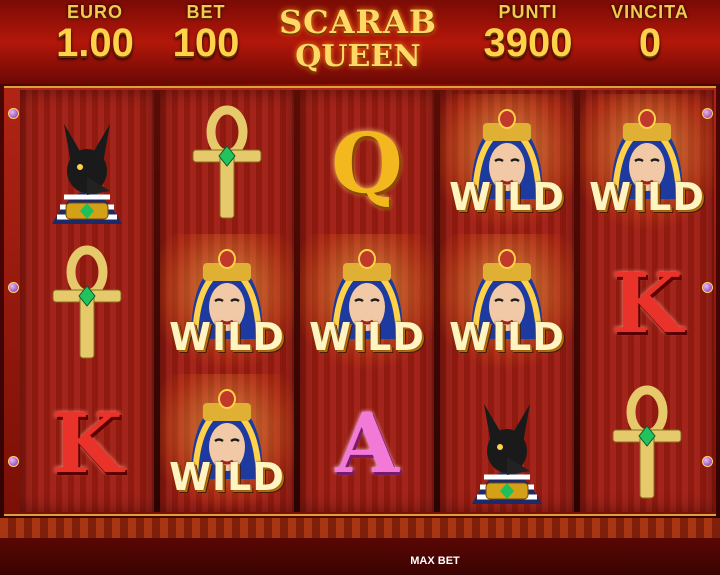  I want to click on punti-label: PUNTI, so click(528, 12).